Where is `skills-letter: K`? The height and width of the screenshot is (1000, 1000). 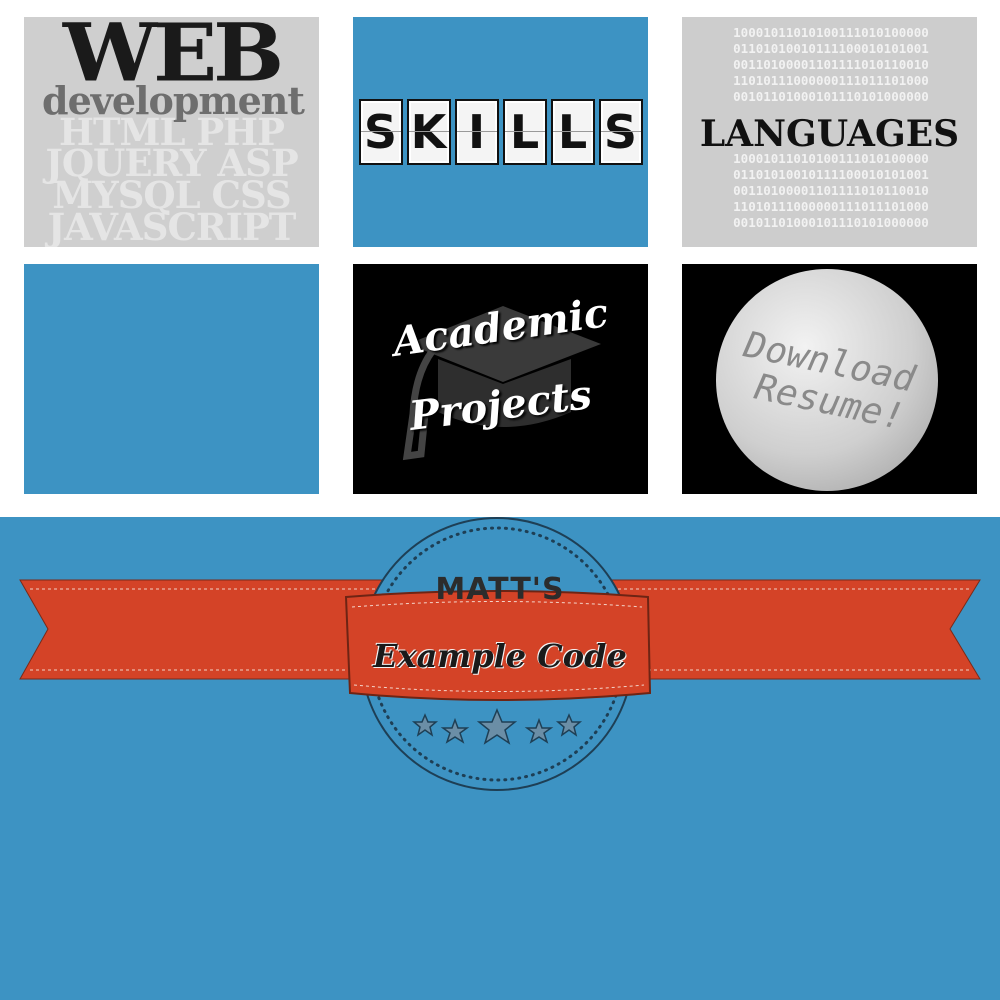 skills-letter: K is located at coordinates (428, 132).